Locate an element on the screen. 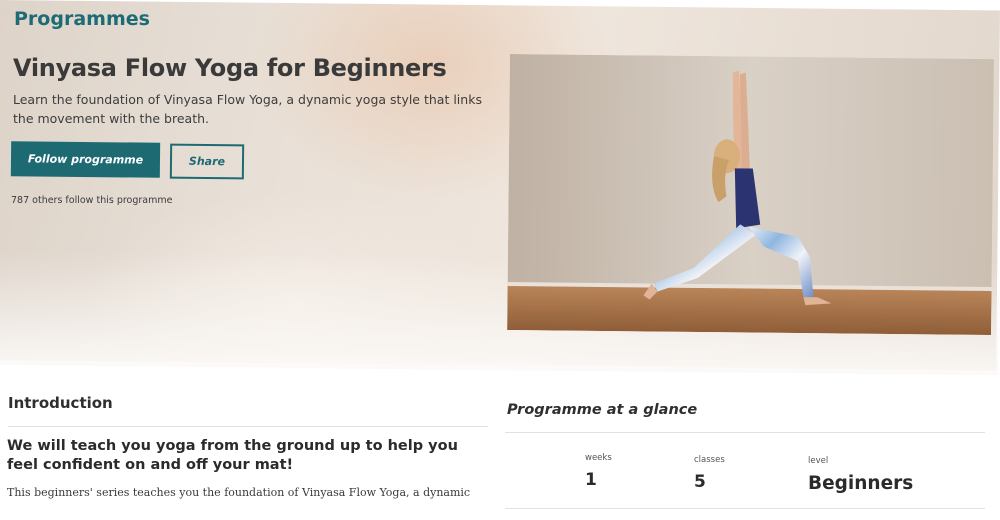 Image resolution: width=1000 pixels, height=520 pixels. section-label: Programmes is located at coordinates (82, 19).